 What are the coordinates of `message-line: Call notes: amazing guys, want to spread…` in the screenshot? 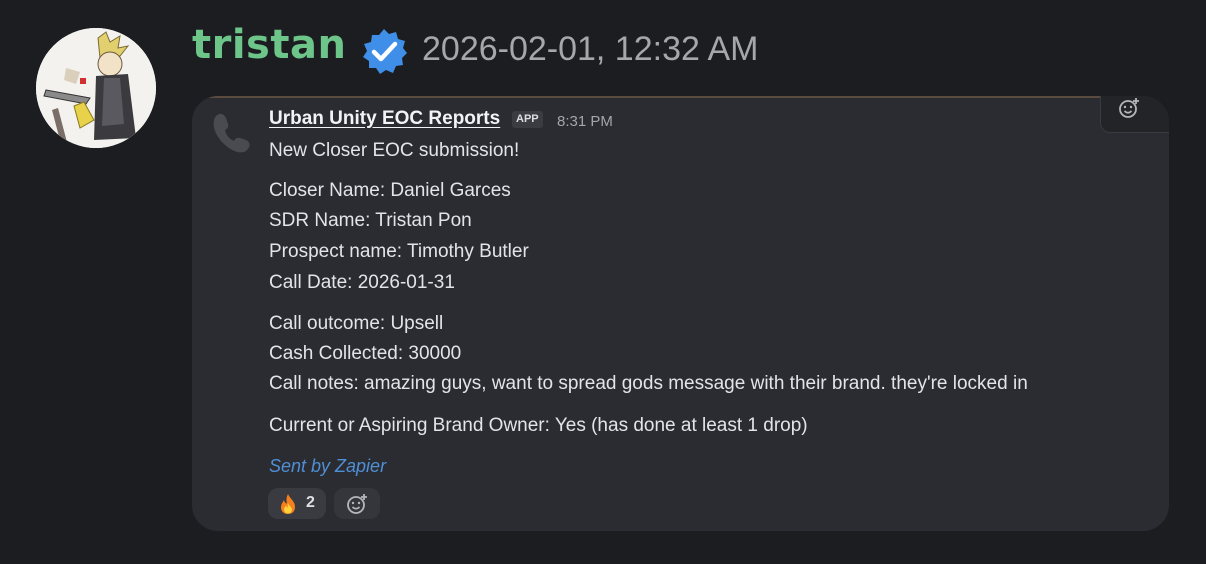 It's located at (648, 383).